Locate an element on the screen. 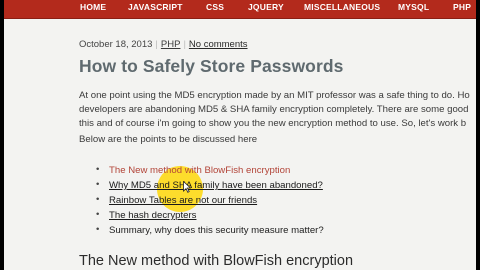 The height and width of the screenshot is (270, 480). nav-mysql: MYSQL is located at coordinates (413, 7).